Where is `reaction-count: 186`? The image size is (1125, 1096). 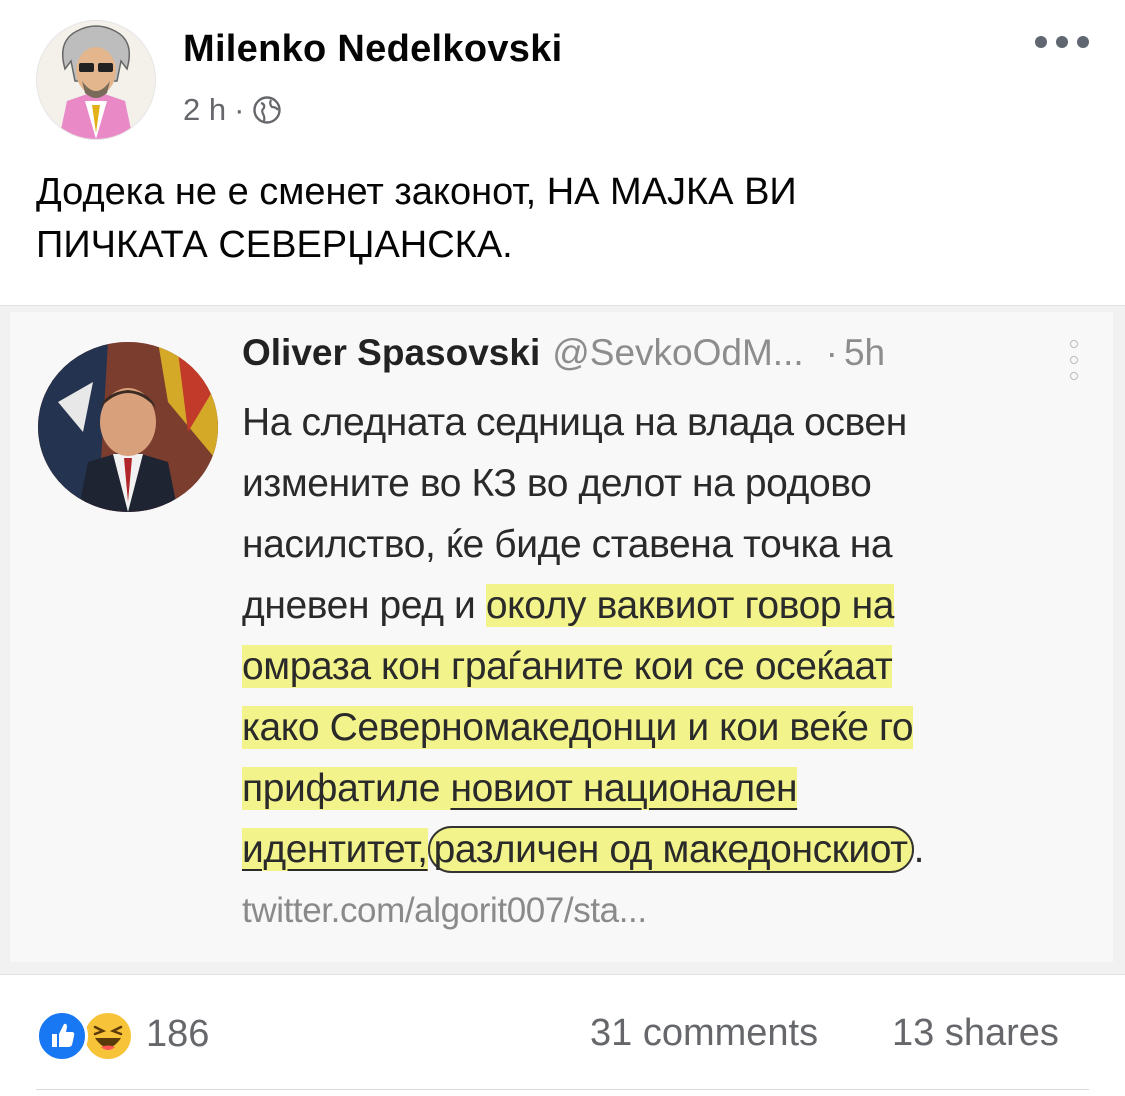
reaction-count: 186 is located at coordinates (178, 1033).